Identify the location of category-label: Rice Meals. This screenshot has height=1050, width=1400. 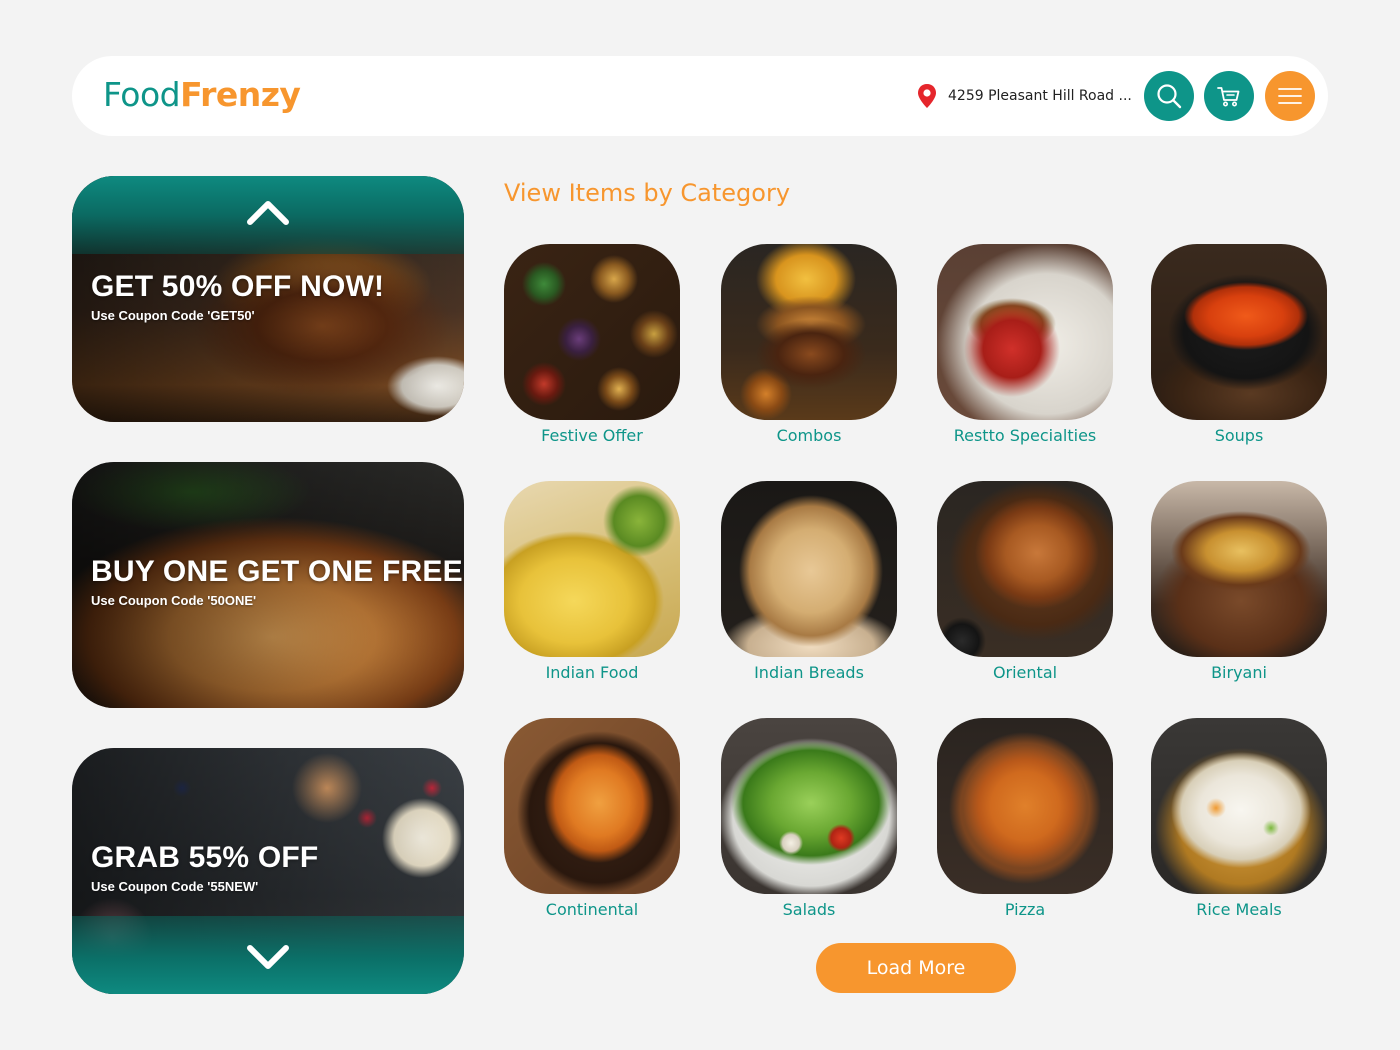
(1239, 909).